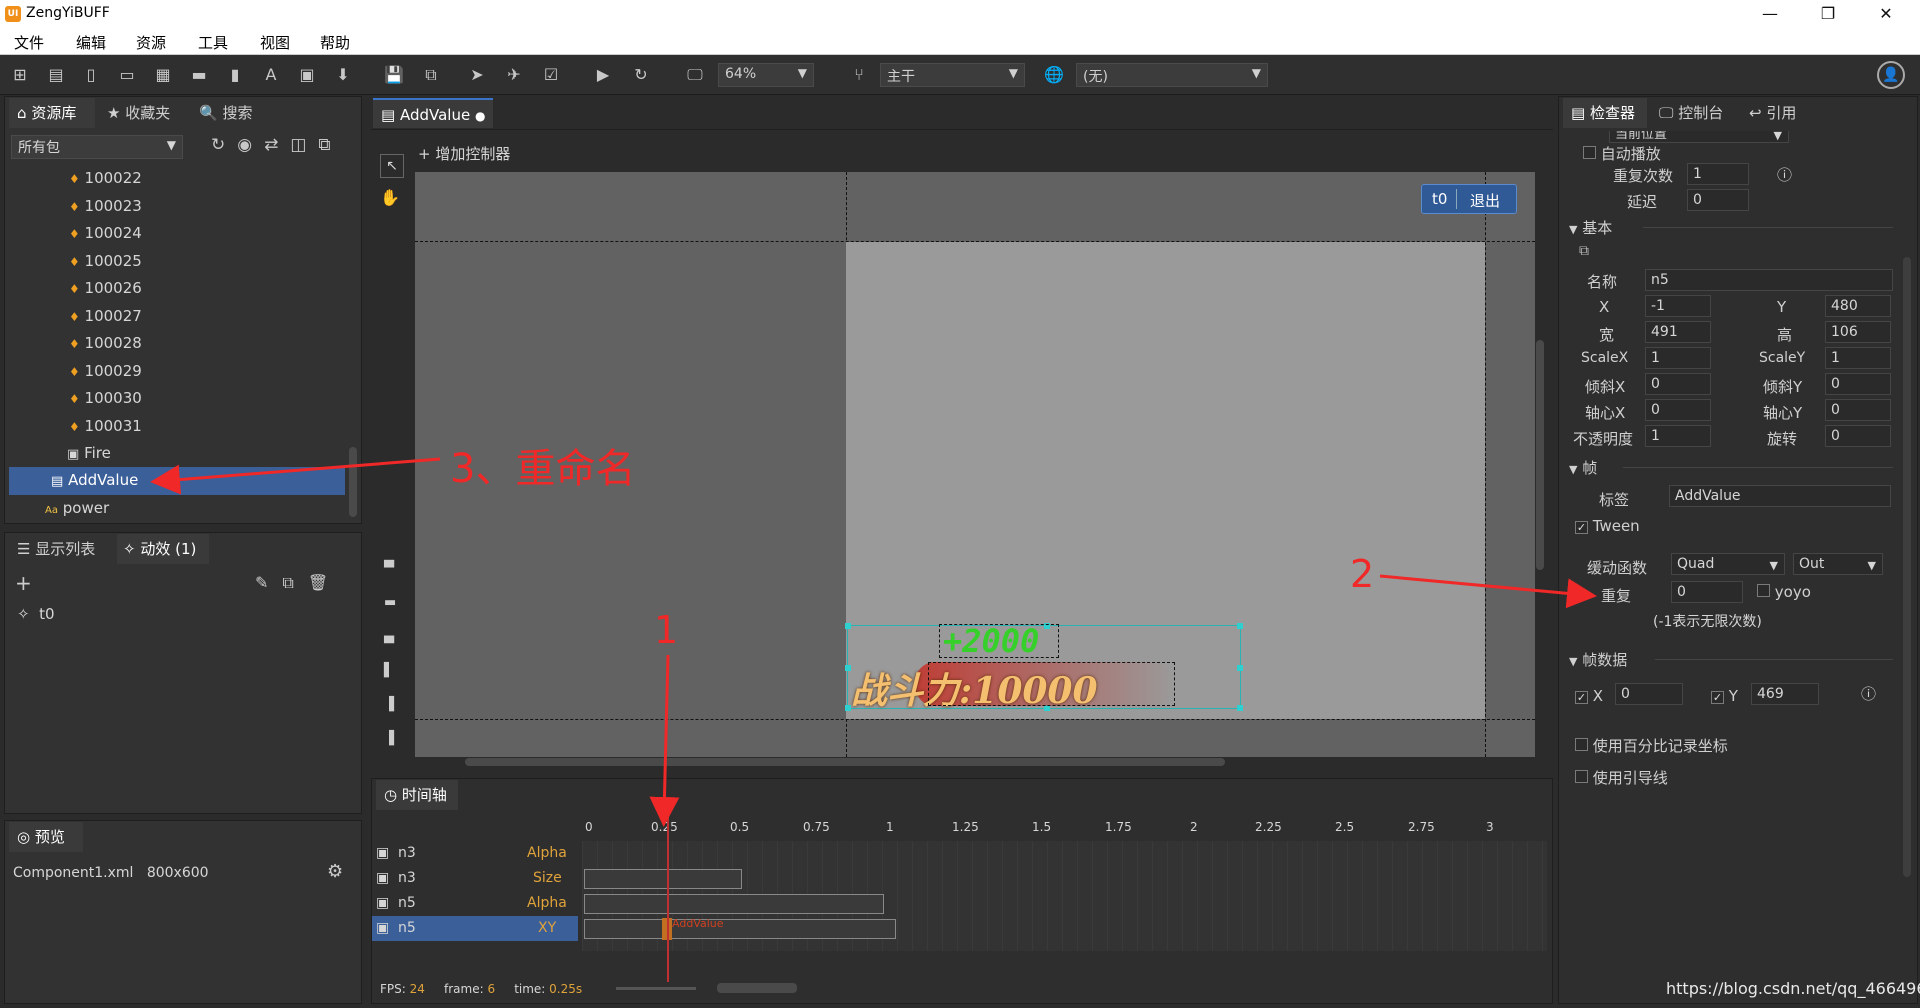  Describe the element at coordinates (1793, 988) in the screenshot. I see `watermark: https://blog.csdn.net/qq_46649692` at that location.